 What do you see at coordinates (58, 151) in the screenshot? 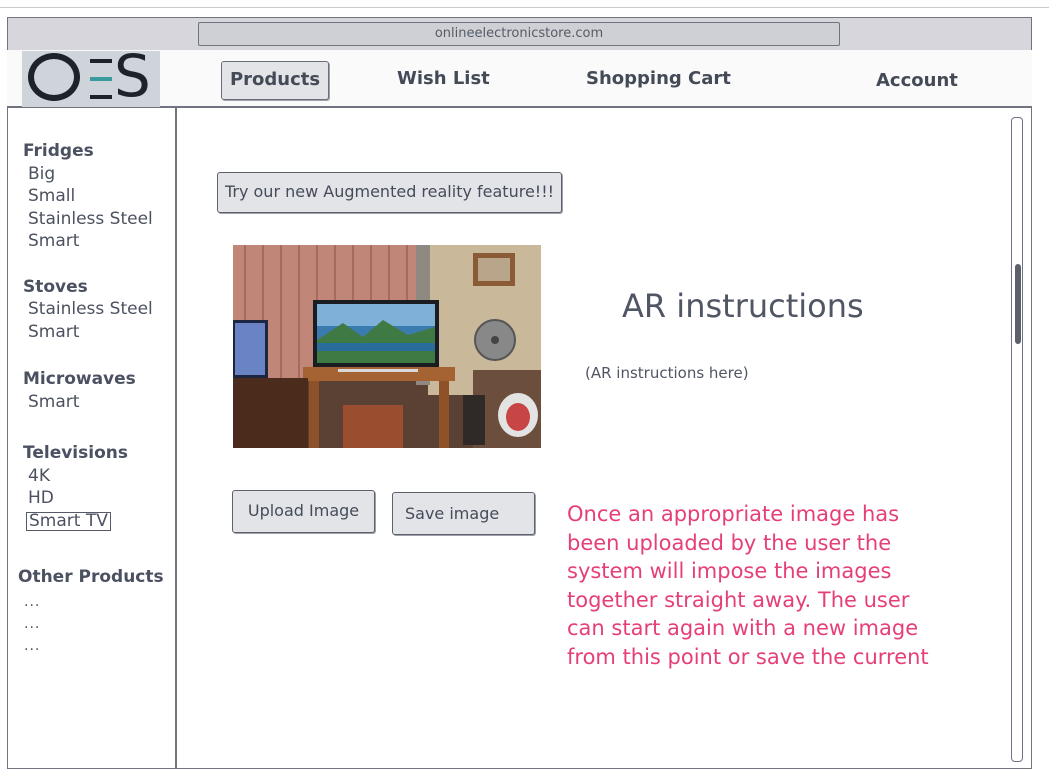
I see `category-fridges: Fridges` at bounding box center [58, 151].